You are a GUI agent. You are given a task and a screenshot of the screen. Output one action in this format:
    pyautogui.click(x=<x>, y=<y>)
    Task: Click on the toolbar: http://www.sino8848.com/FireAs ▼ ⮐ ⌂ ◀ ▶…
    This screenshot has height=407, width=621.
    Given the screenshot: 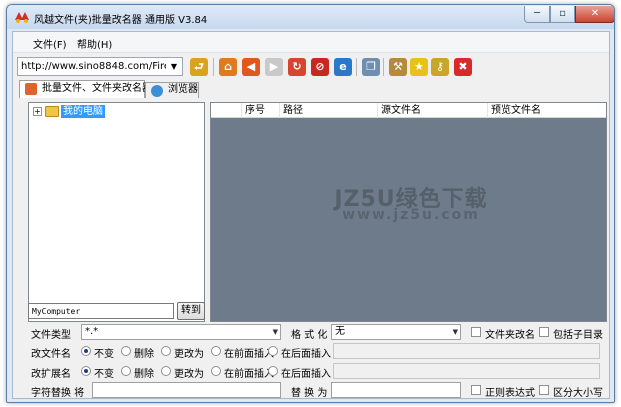 What is the action you would take?
    pyautogui.click(x=311, y=66)
    